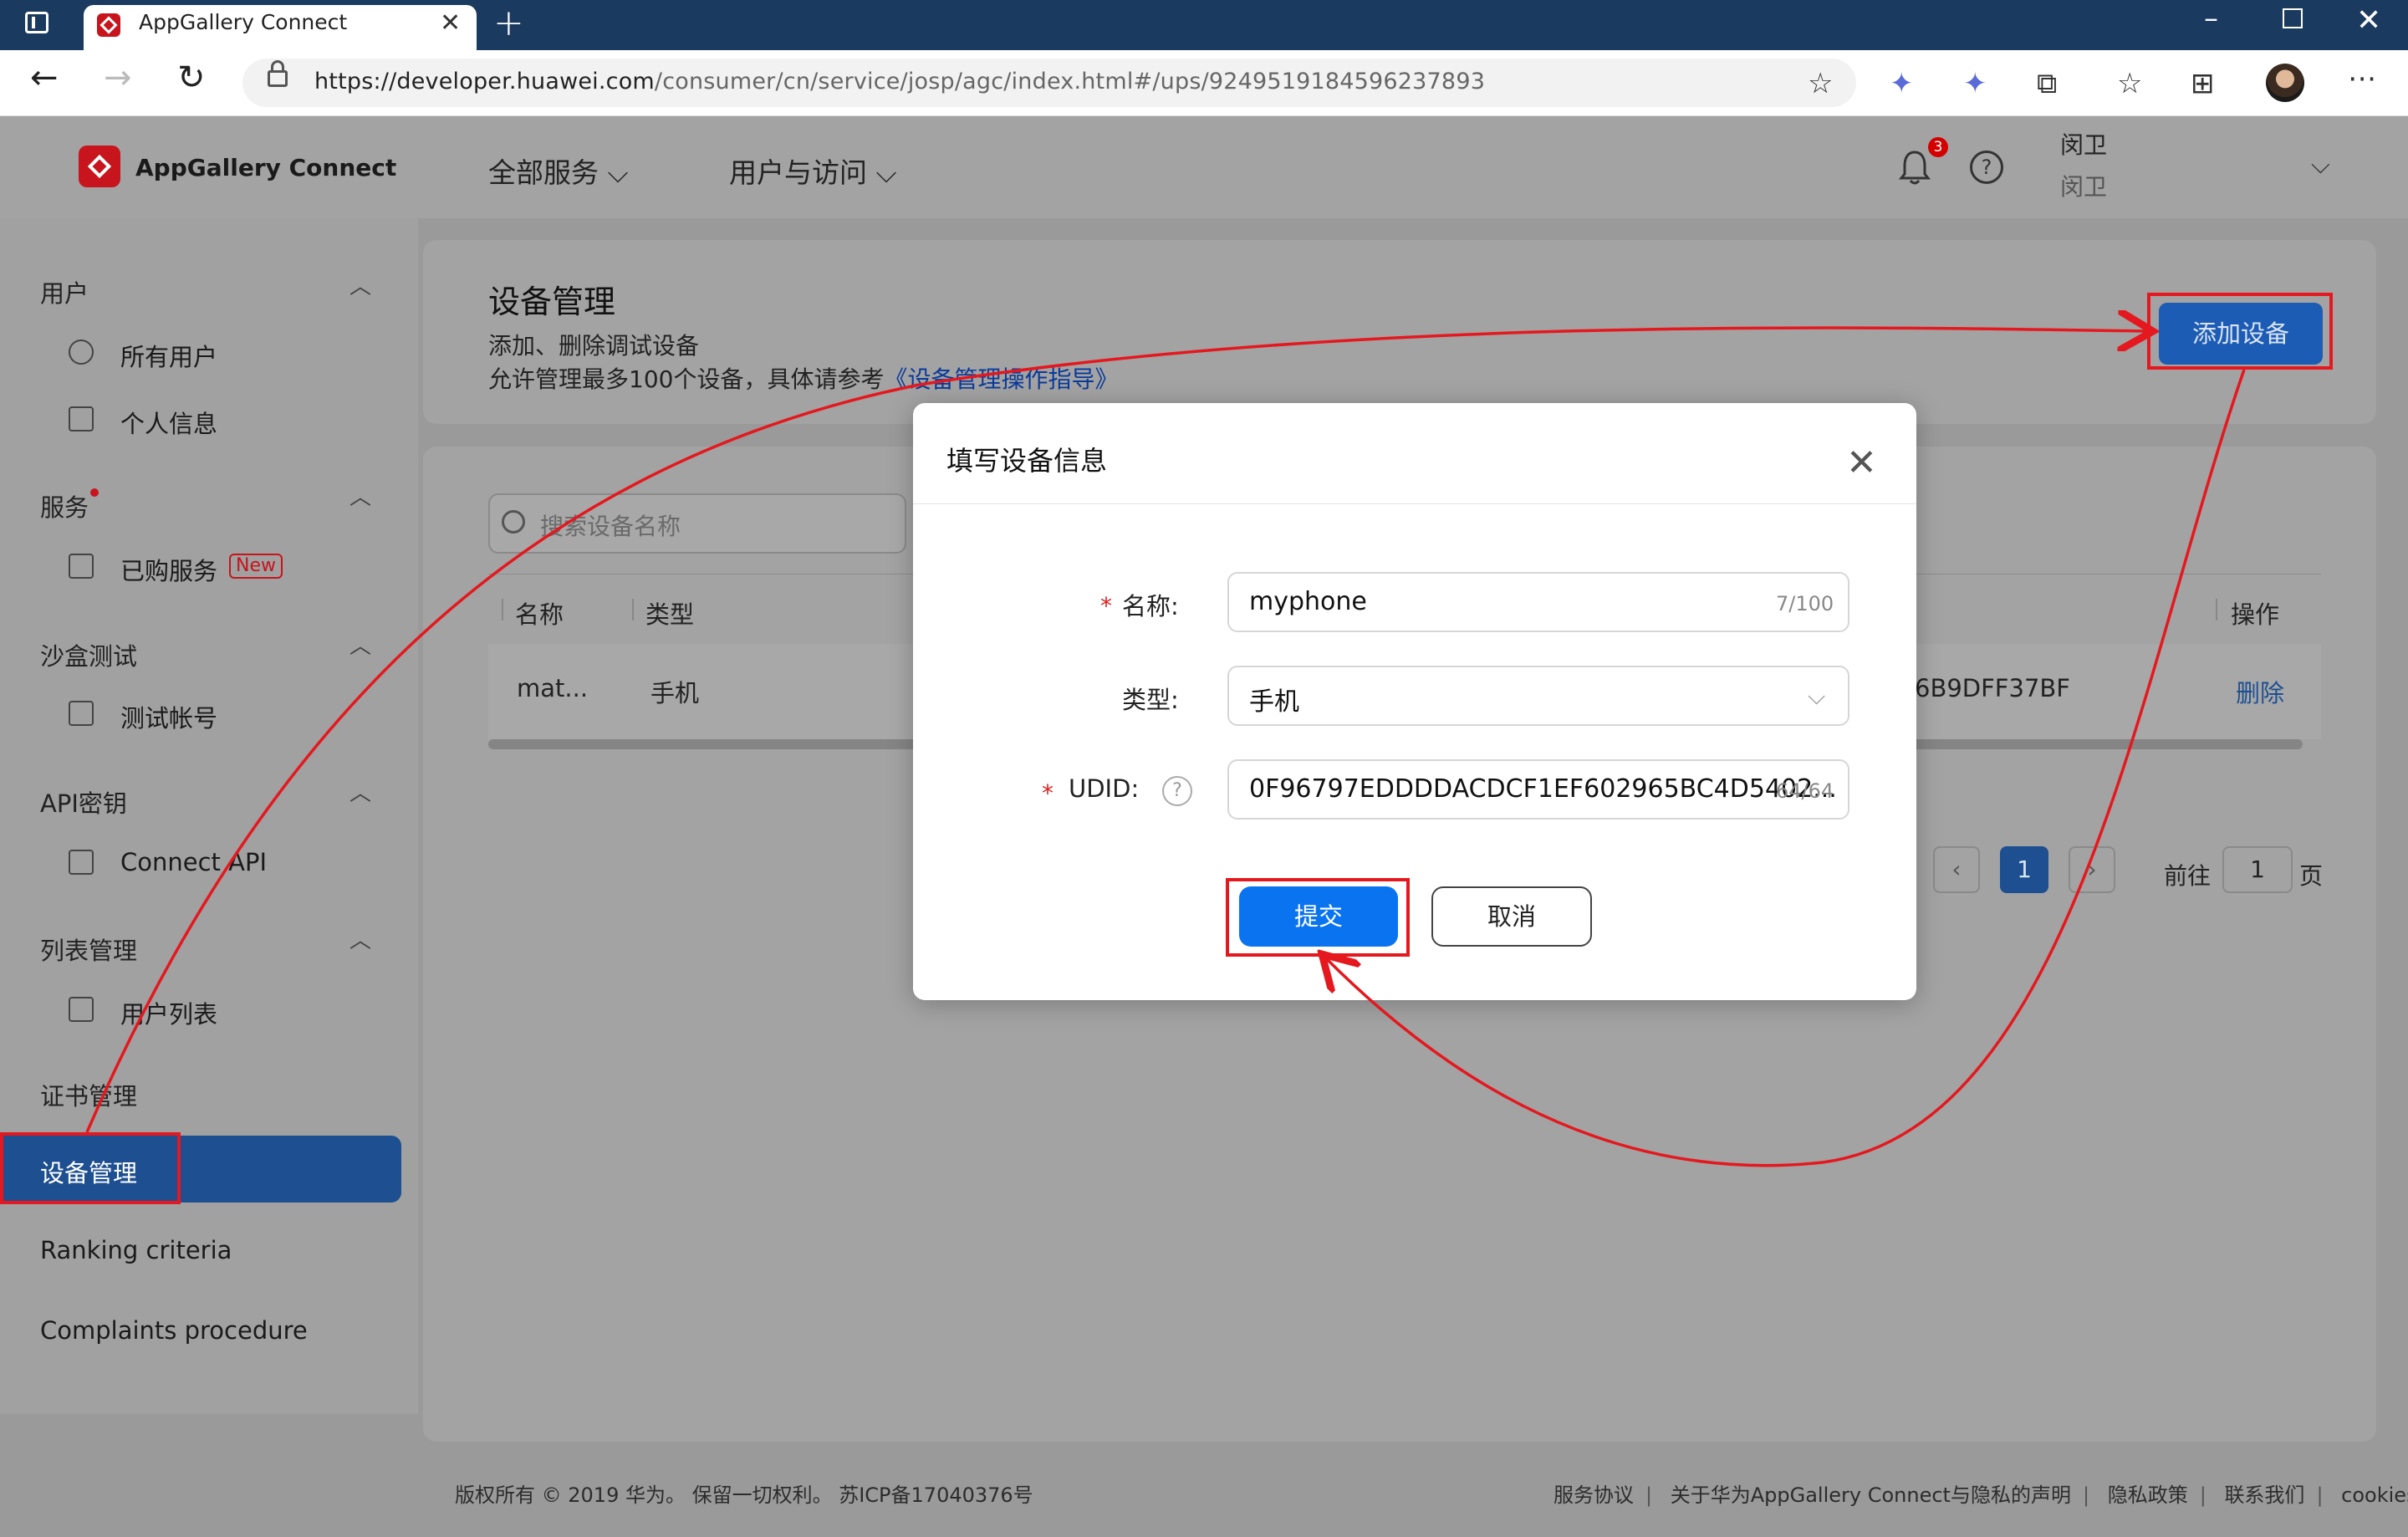 Image resolution: width=2408 pixels, height=1537 pixels. I want to click on lock-icon, so click(278, 73).